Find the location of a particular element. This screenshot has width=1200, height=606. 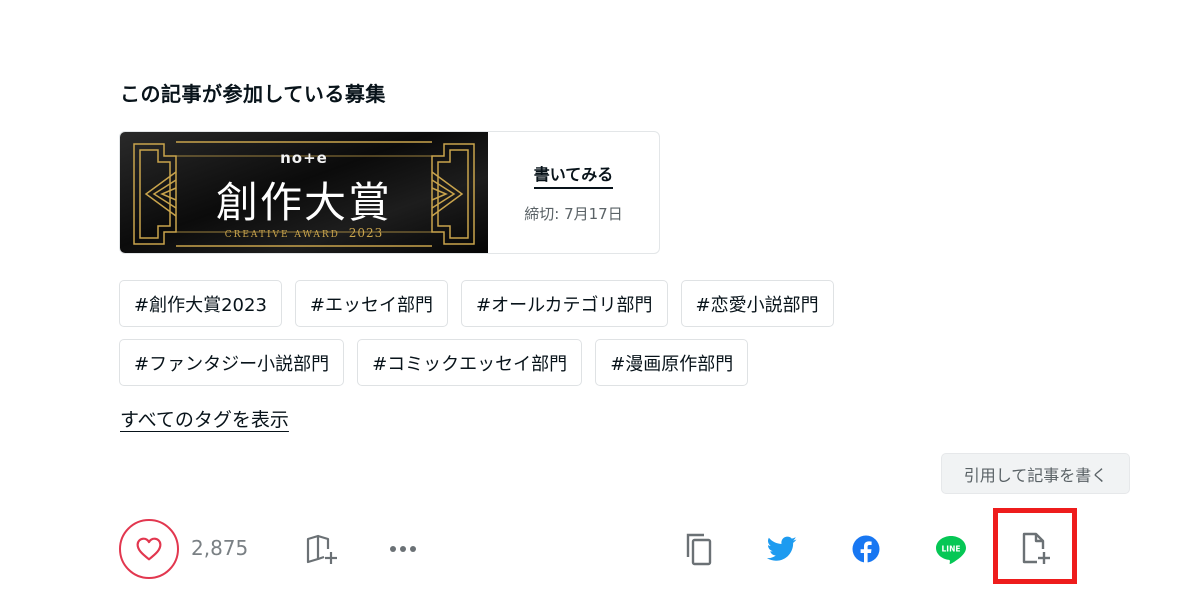

contest-banner: no+e 創作大賞 CREATIVE AWARD 2023 is located at coordinates (304, 192).